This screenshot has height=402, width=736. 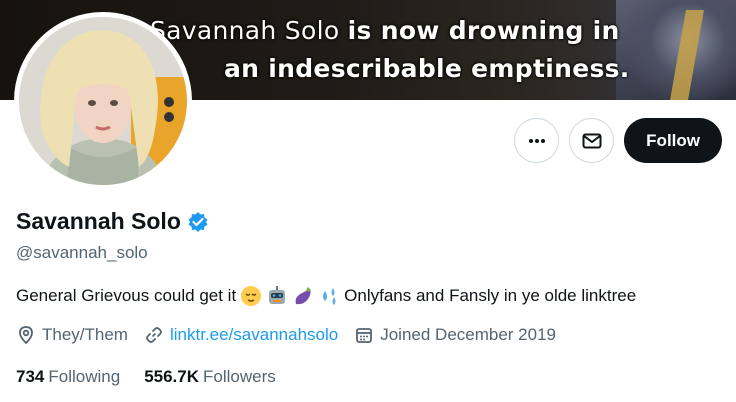 I want to click on joined-text: Joined December 2019, so click(x=468, y=334).